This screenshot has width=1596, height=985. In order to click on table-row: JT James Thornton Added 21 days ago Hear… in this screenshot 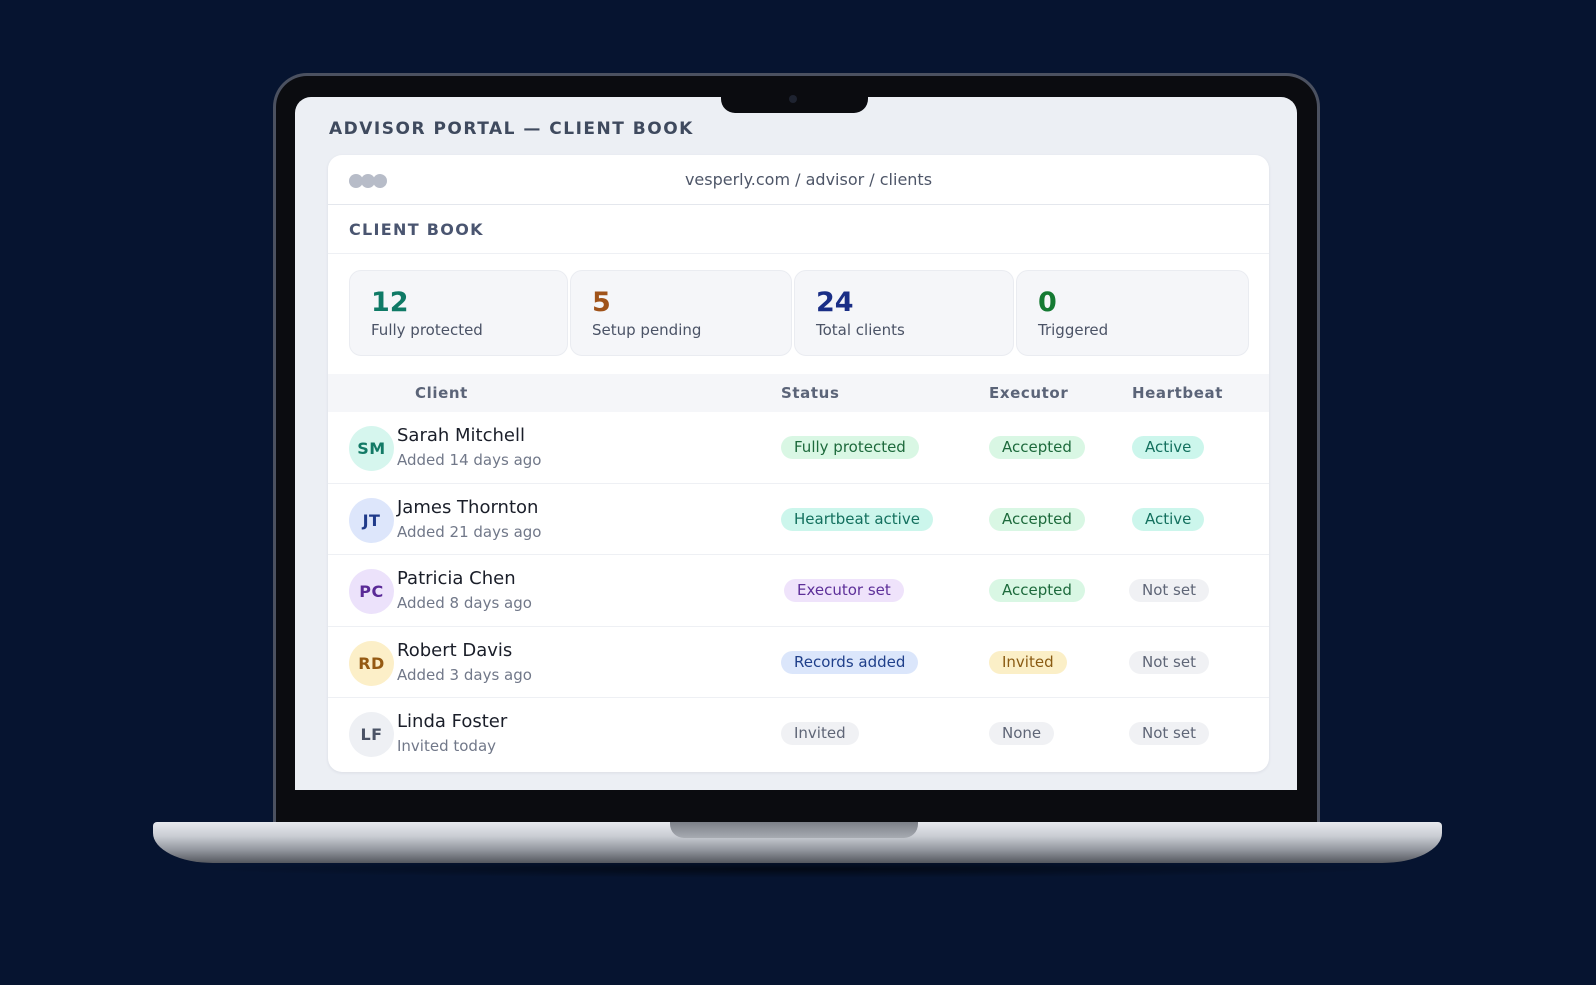, I will do `click(798, 520)`.